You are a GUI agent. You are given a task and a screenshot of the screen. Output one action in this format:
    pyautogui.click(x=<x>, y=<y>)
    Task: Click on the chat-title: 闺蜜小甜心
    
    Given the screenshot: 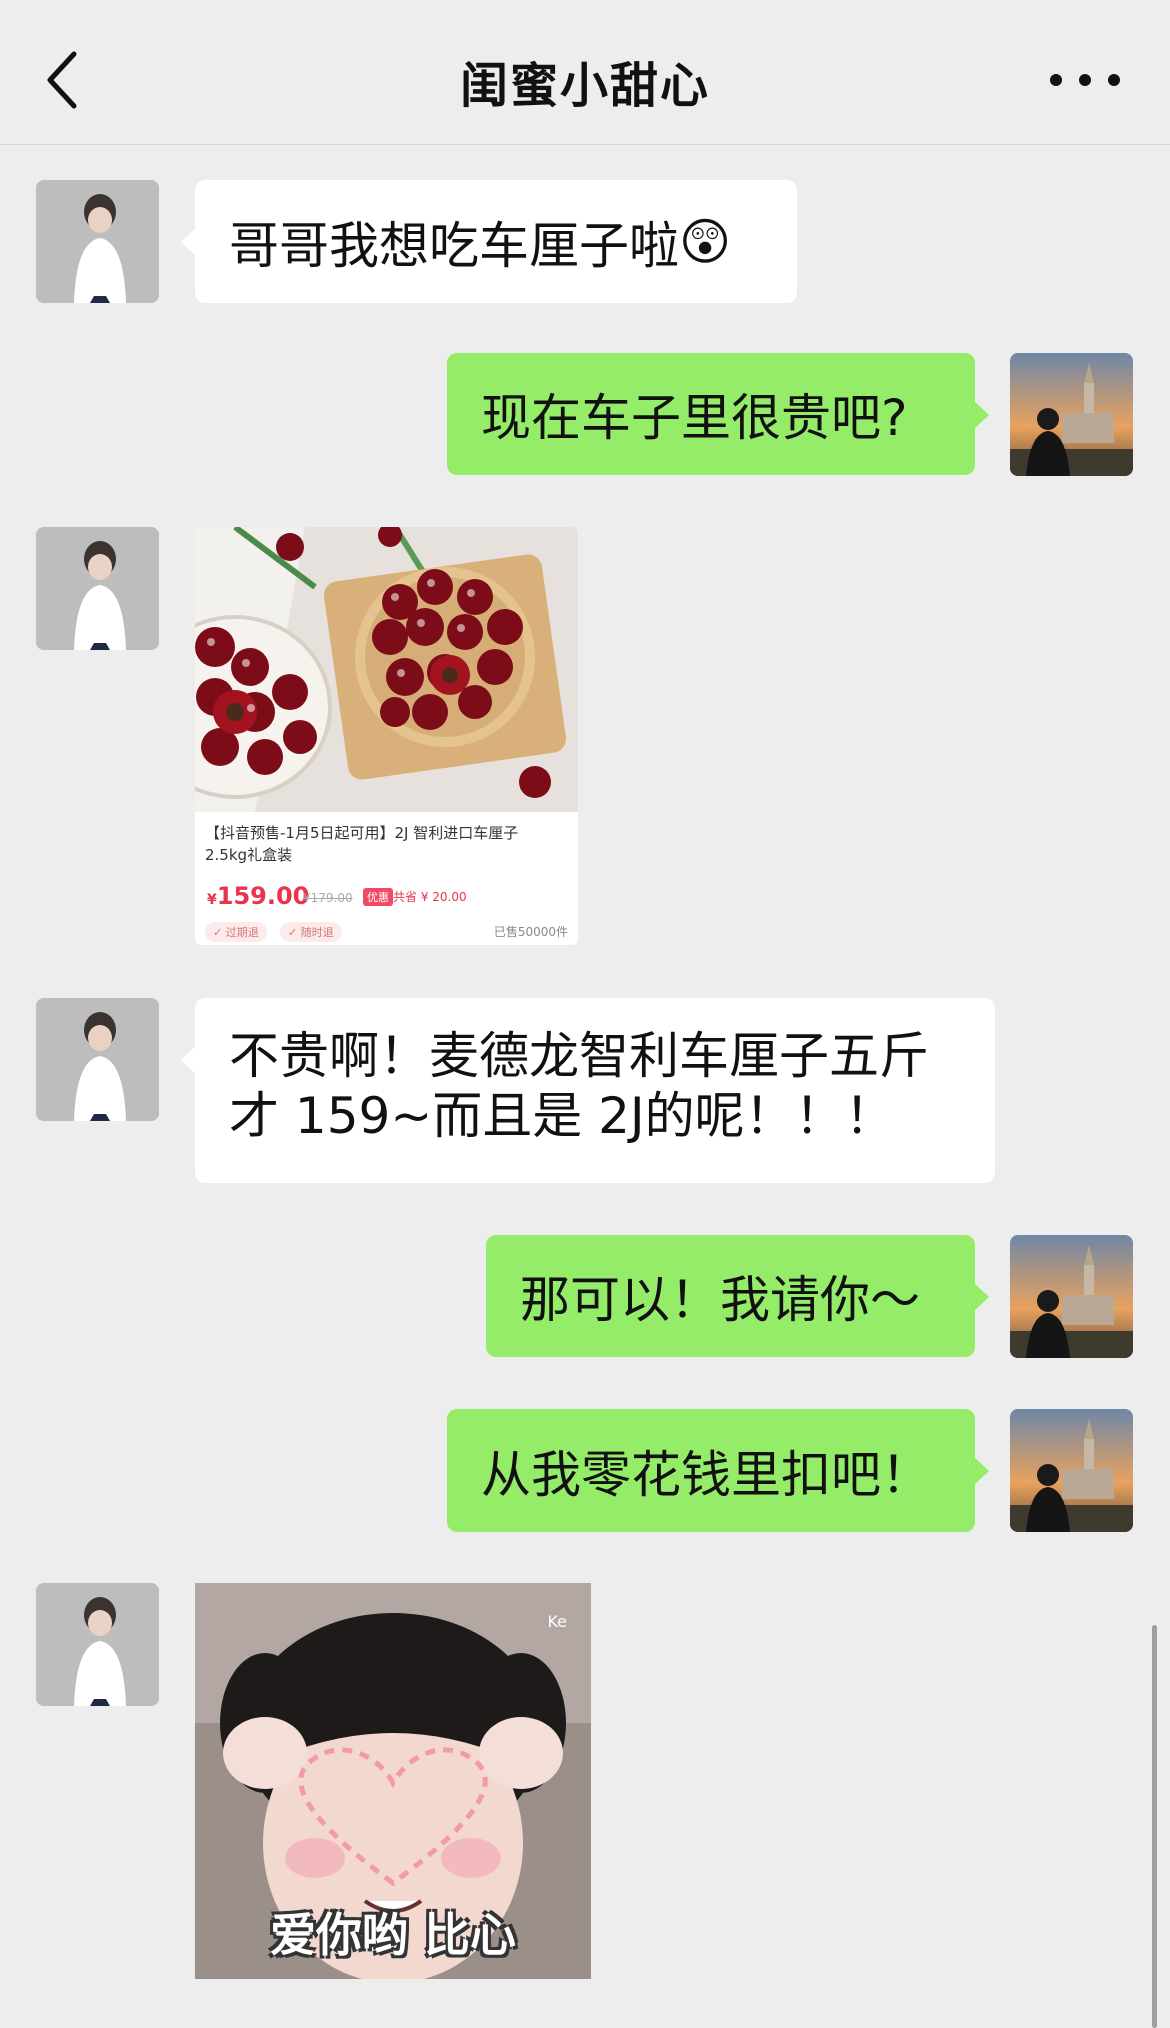 What is the action you would take?
    pyautogui.click(x=584, y=86)
    